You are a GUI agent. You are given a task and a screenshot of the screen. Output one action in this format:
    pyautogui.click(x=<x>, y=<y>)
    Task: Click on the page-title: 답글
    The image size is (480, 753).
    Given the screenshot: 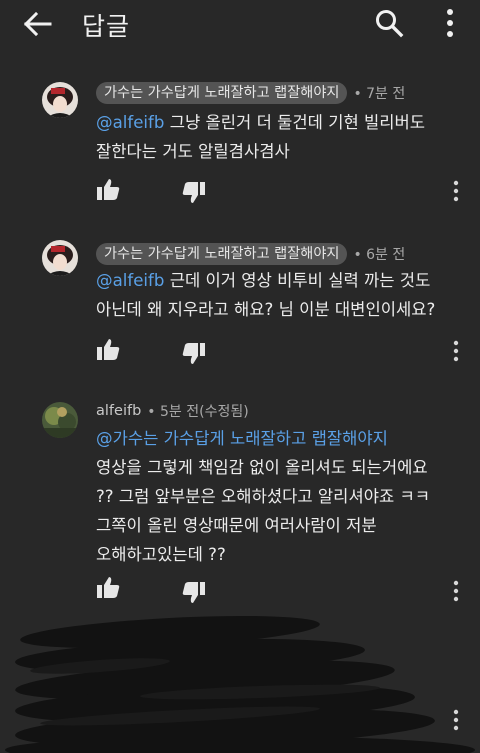 What is the action you would take?
    pyautogui.click(x=106, y=26)
    